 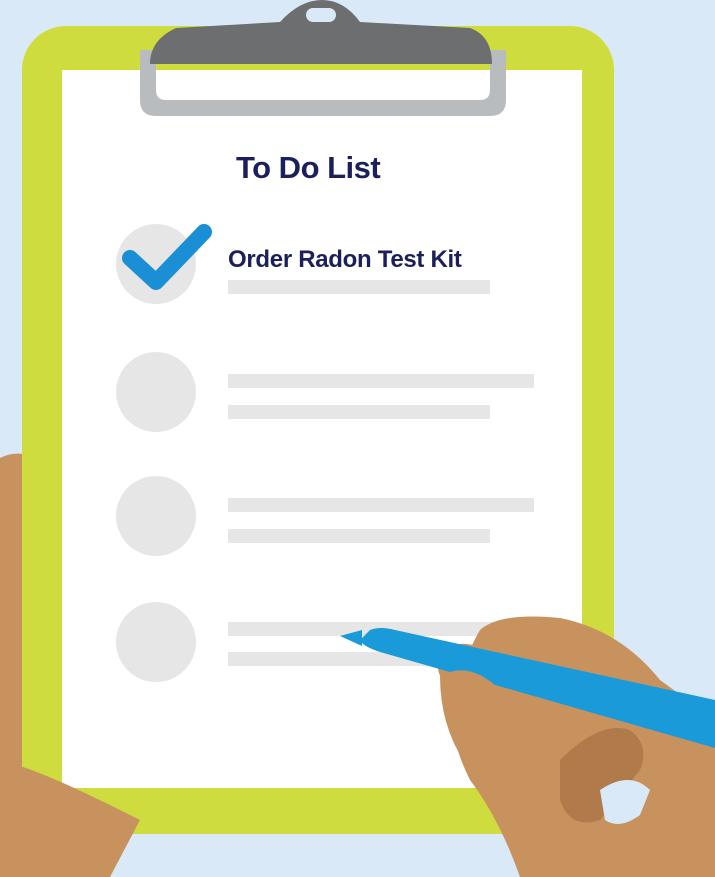 I want to click on clip-hole, so click(x=321, y=15).